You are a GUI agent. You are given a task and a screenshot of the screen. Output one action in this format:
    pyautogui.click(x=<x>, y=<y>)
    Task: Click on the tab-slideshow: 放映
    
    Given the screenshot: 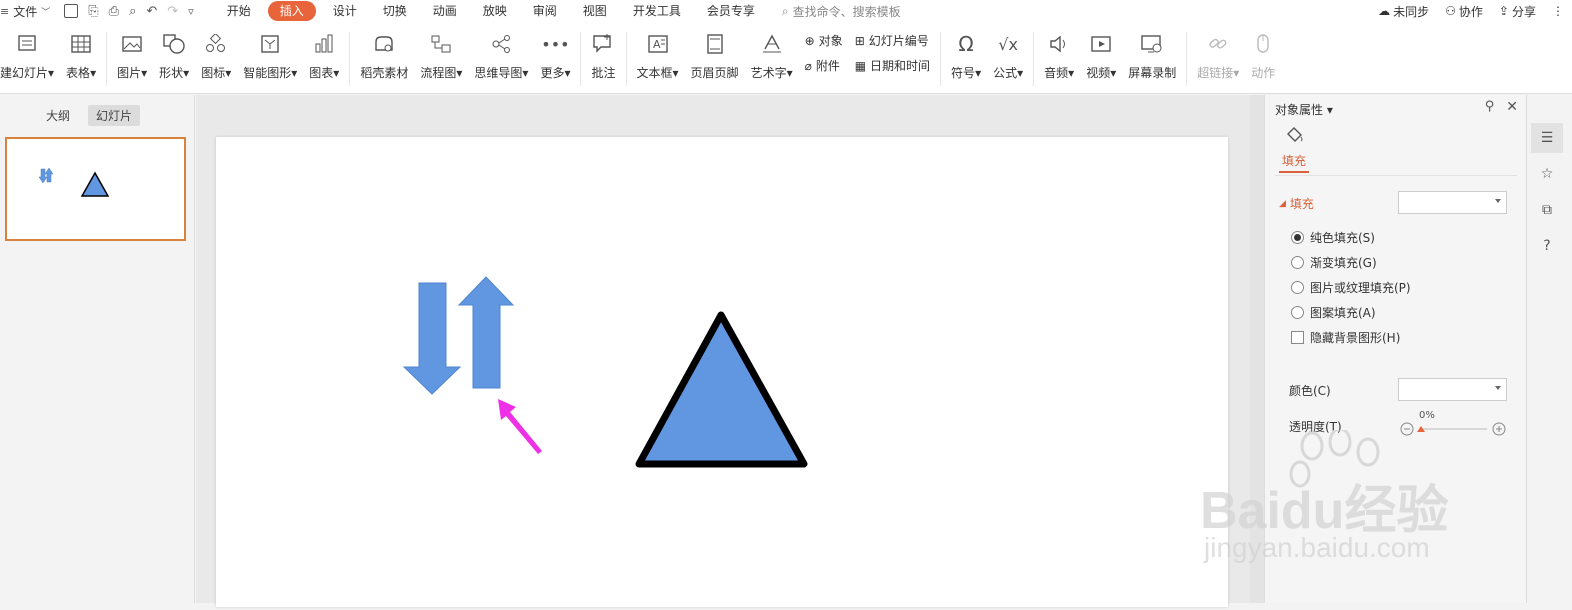 What is the action you would take?
    pyautogui.click(x=495, y=11)
    